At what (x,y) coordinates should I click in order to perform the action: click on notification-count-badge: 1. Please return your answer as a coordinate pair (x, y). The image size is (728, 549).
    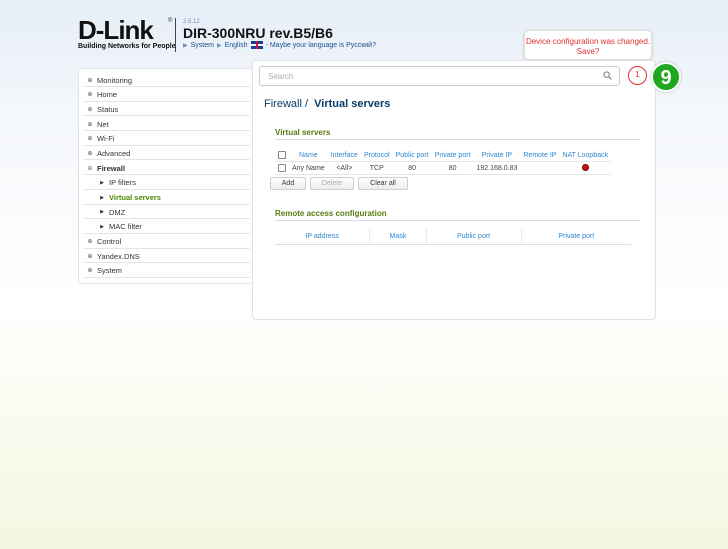
    Looking at the image, I should click on (637, 75).